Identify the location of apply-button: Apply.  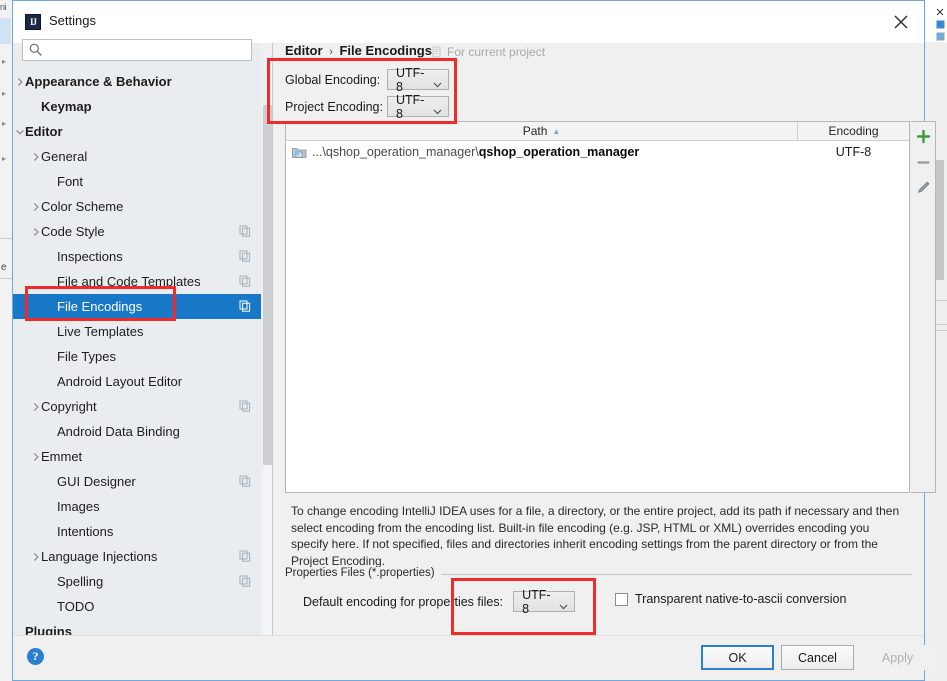
(897, 657).